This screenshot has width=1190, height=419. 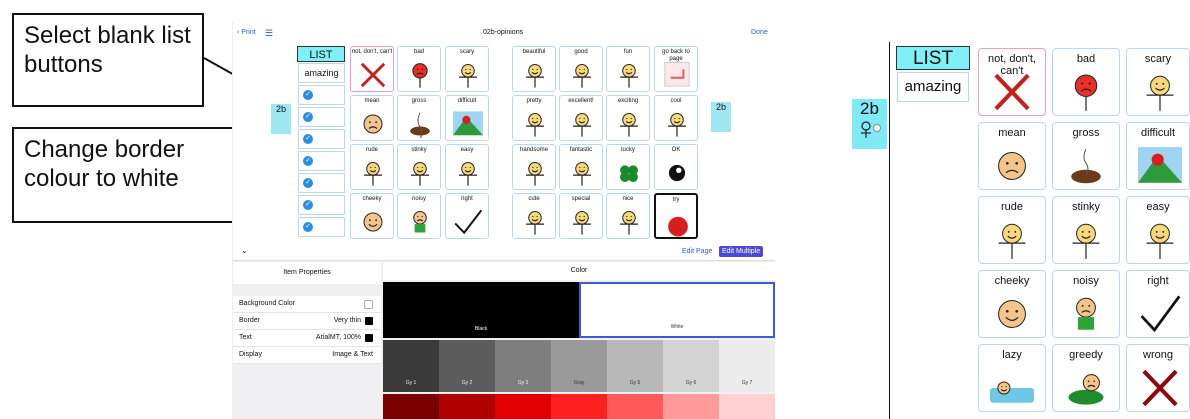 What do you see at coordinates (467, 69) in the screenshot?
I see `symbol-cell-scary: scary` at bounding box center [467, 69].